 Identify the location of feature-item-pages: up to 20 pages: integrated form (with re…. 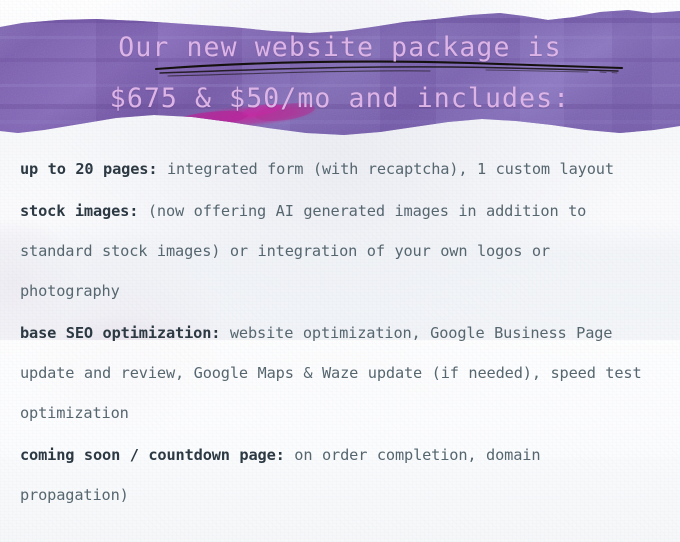
(340, 169).